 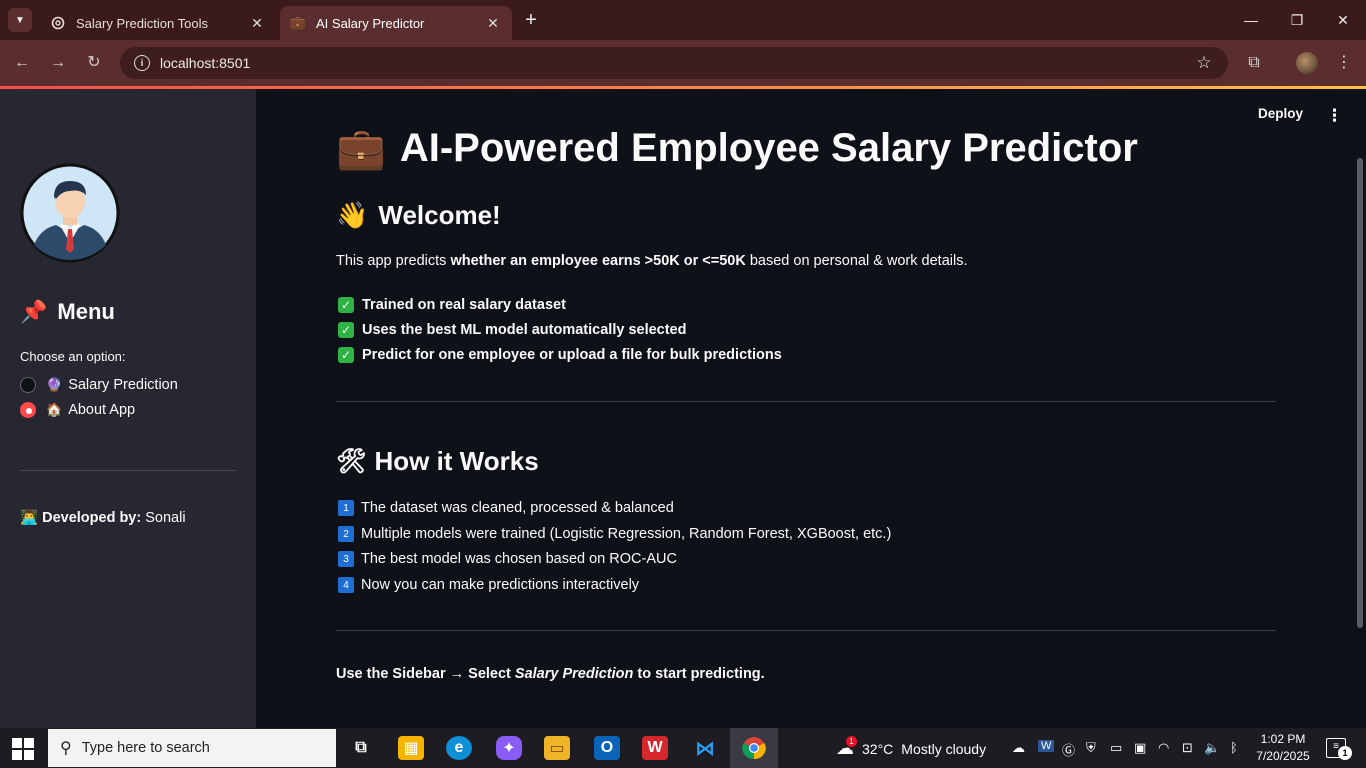 I want to click on app-menu-kebab-icon: ⋮, so click(x=1334, y=116).